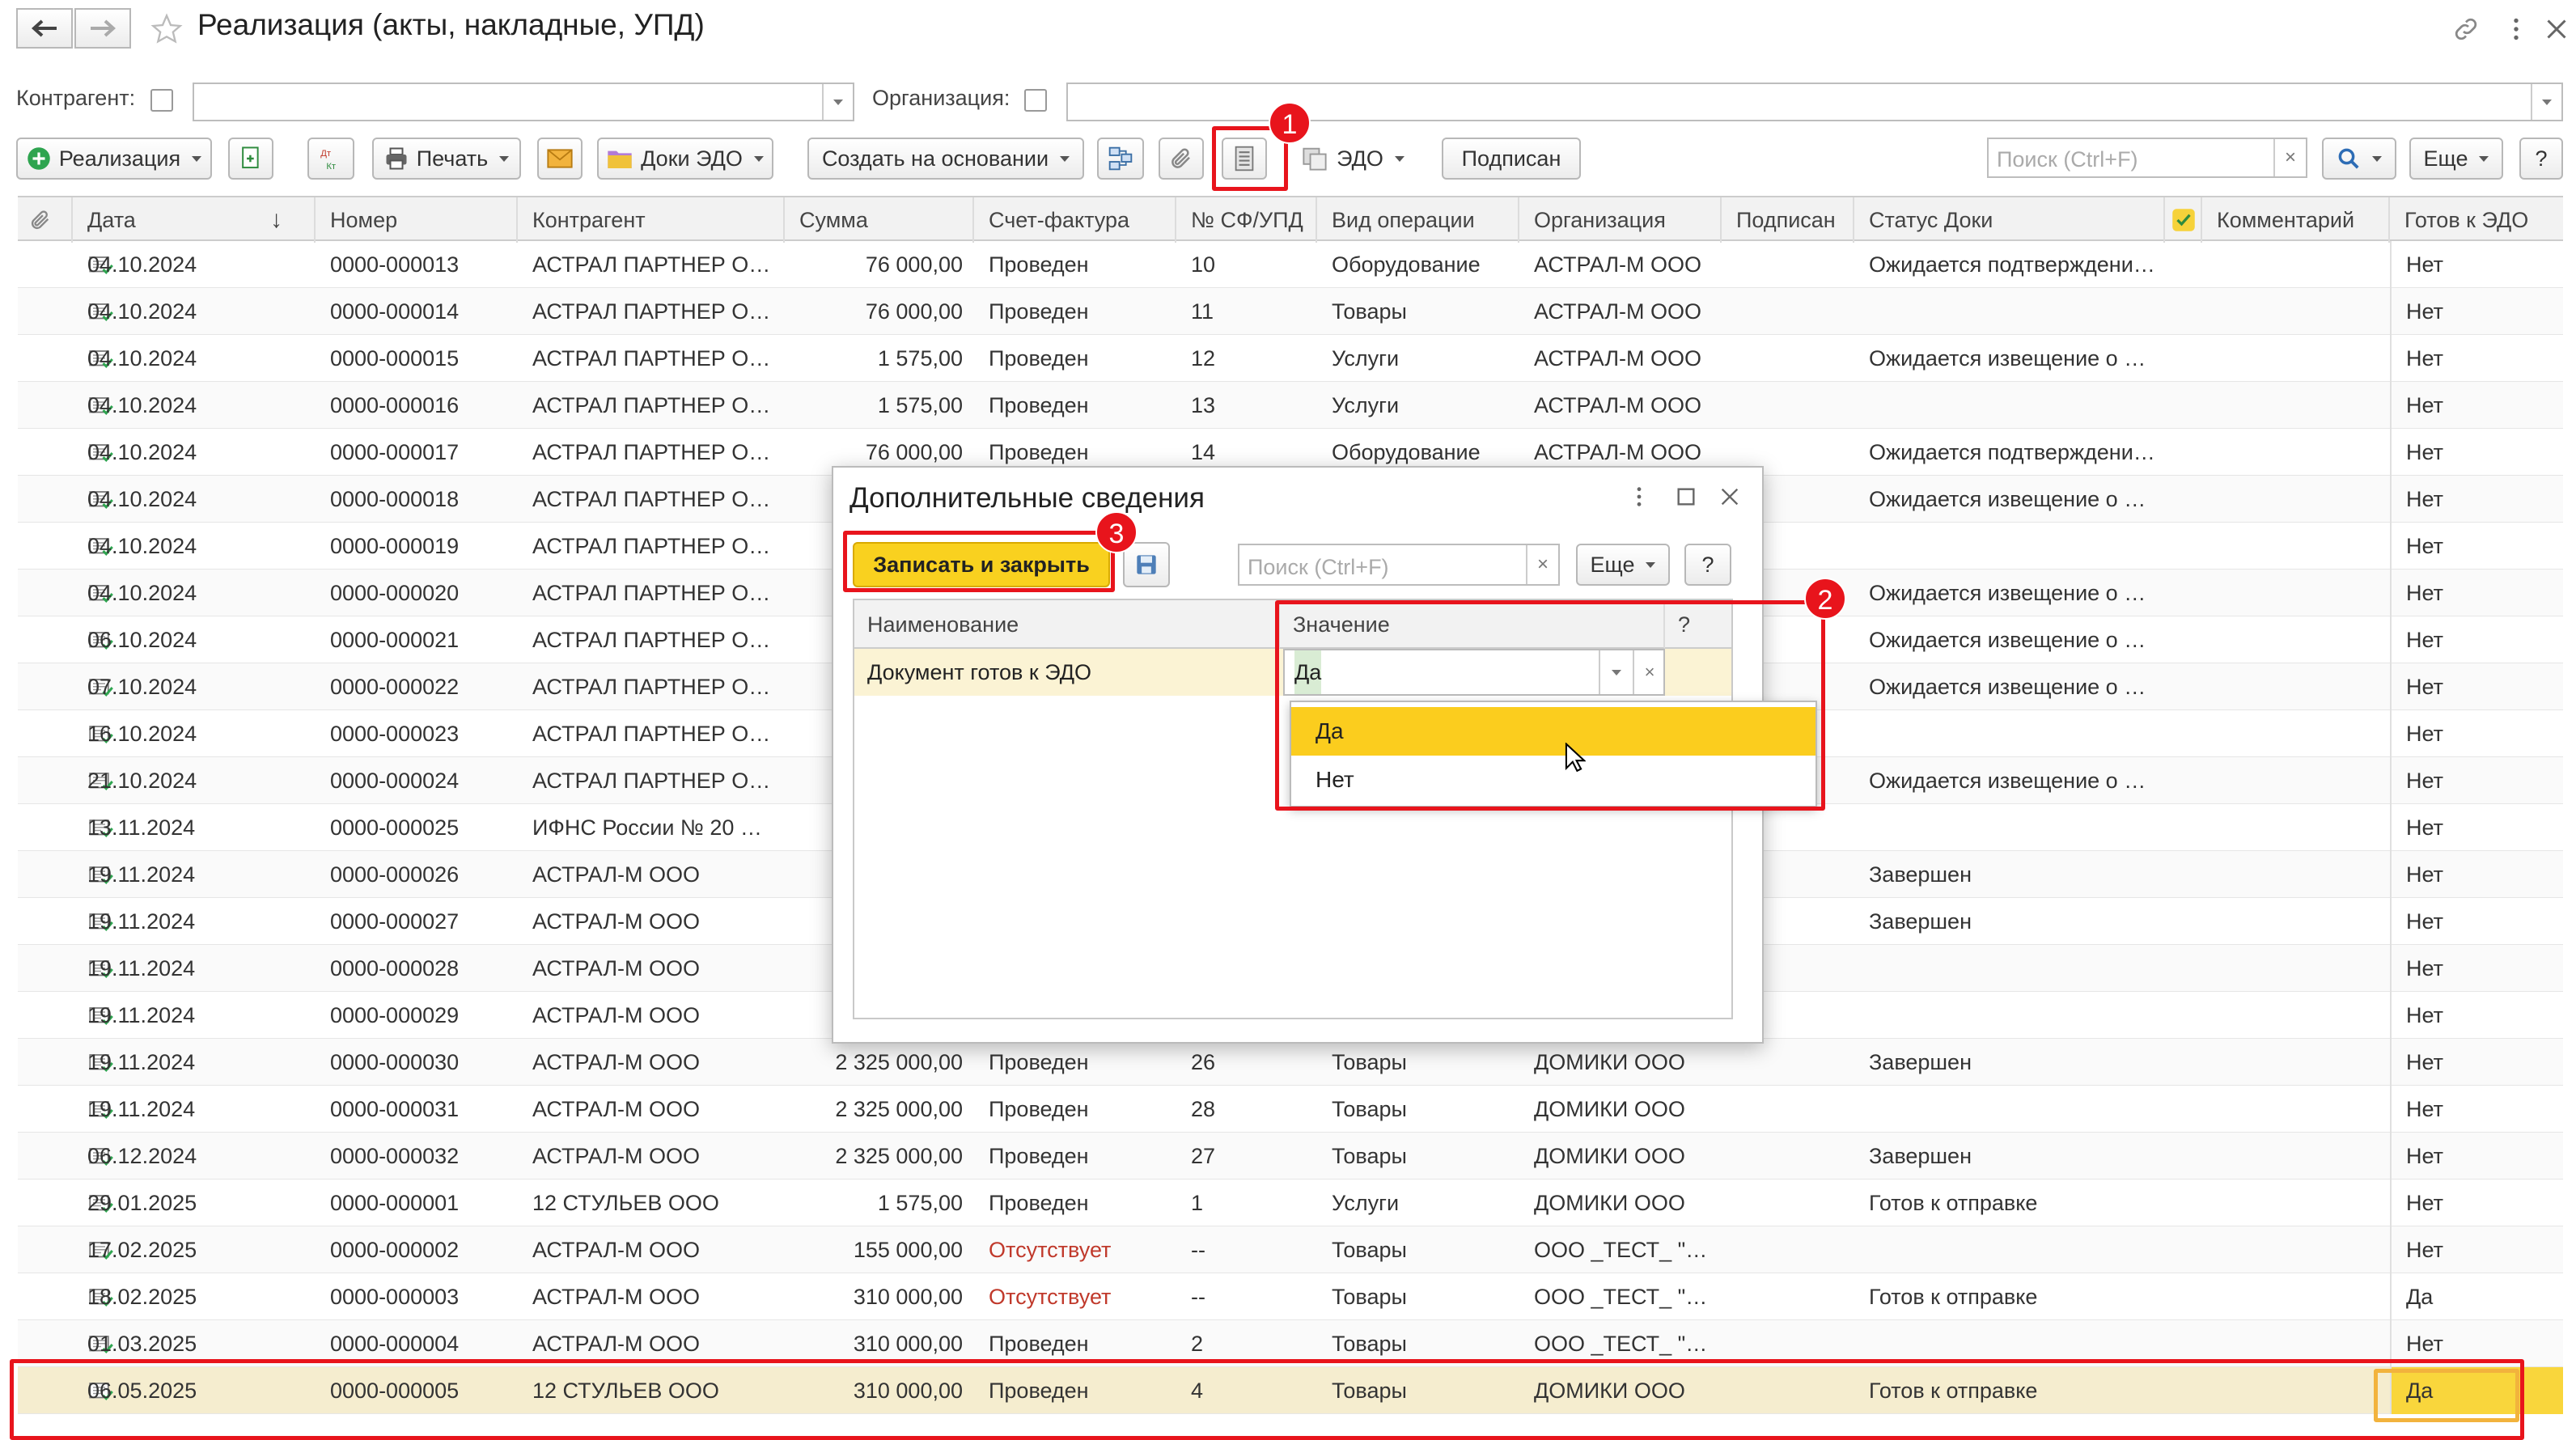 Image resolution: width=2576 pixels, height=1440 pixels. I want to click on more-button: Еще, so click(2456, 159).